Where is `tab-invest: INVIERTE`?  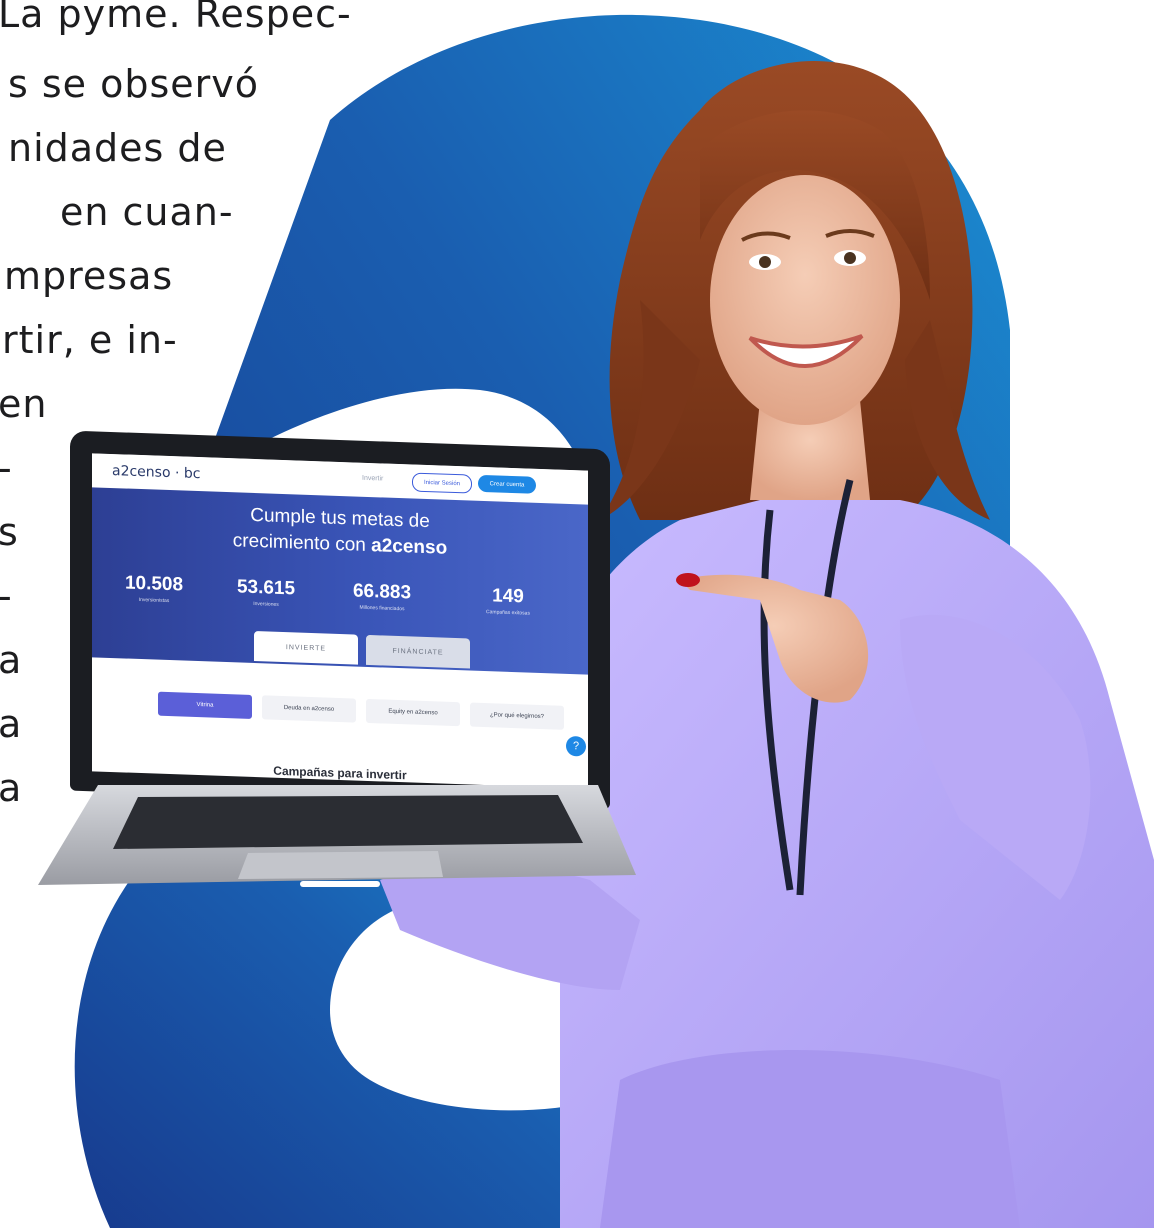
tab-invest: INVIERTE is located at coordinates (306, 647).